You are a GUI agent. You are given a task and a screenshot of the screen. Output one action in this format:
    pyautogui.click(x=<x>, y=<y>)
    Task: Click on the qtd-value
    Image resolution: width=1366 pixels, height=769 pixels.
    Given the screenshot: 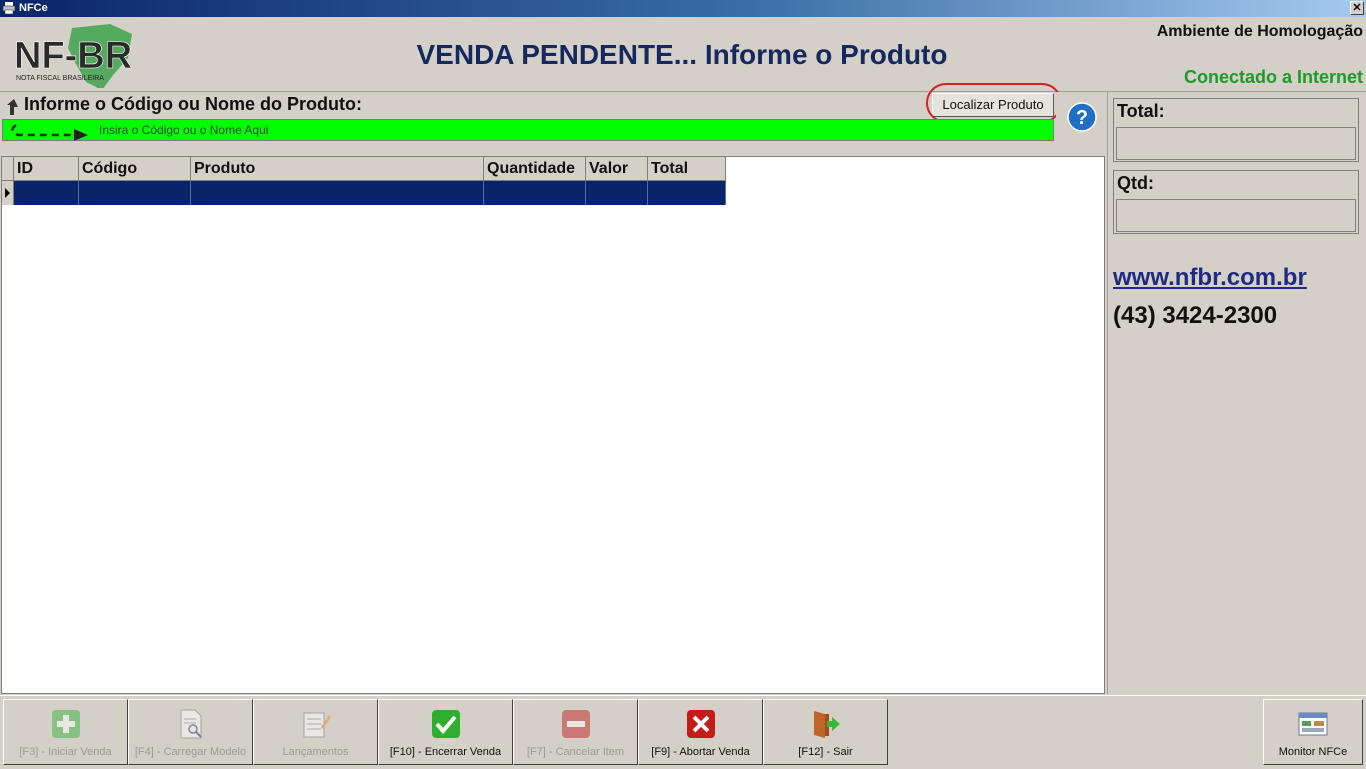 What is the action you would take?
    pyautogui.click(x=1236, y=215)
    